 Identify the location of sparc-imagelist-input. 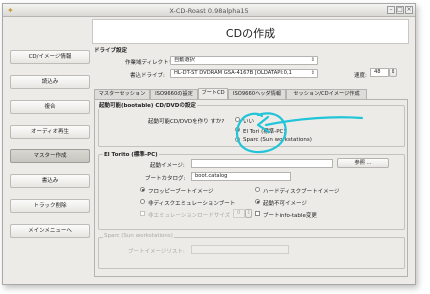
(240, 249).